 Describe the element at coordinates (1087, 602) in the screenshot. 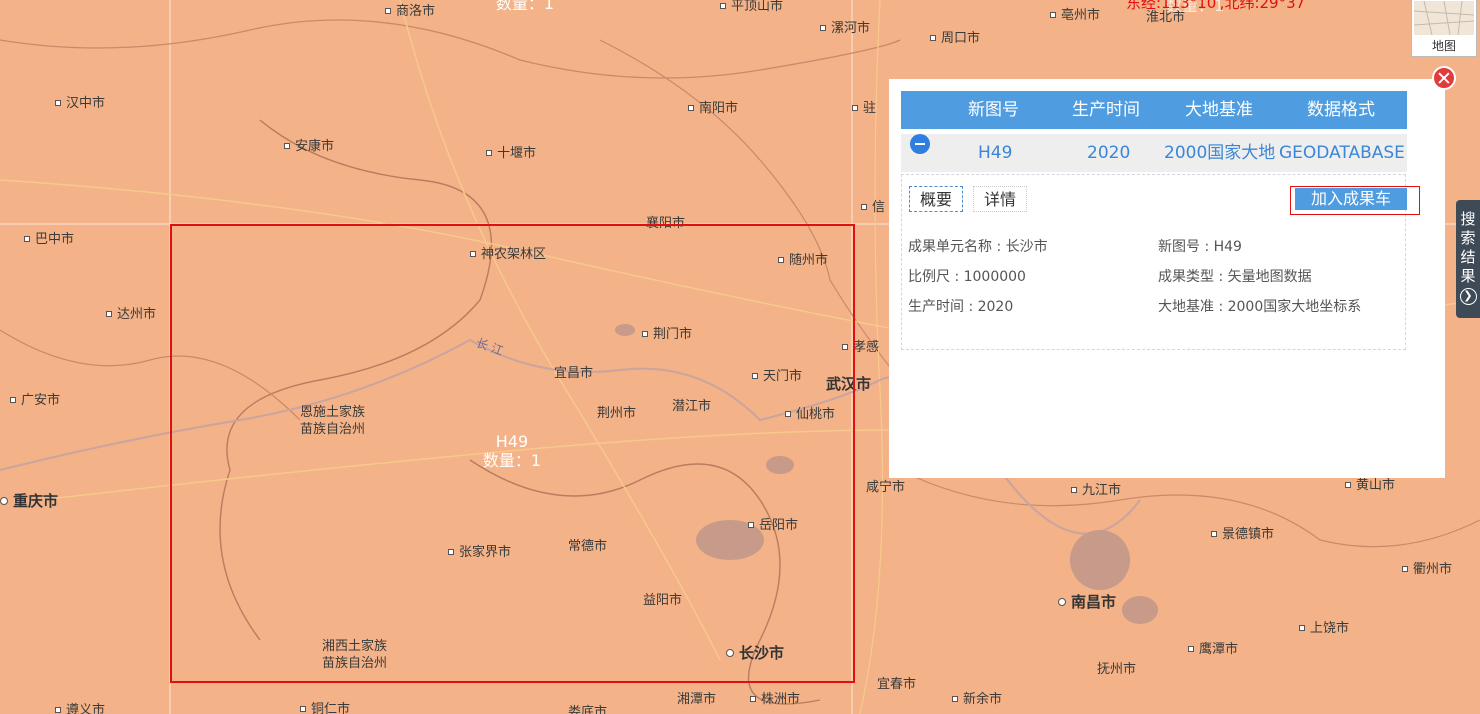

I see `city-label: 南昌市` at that location.